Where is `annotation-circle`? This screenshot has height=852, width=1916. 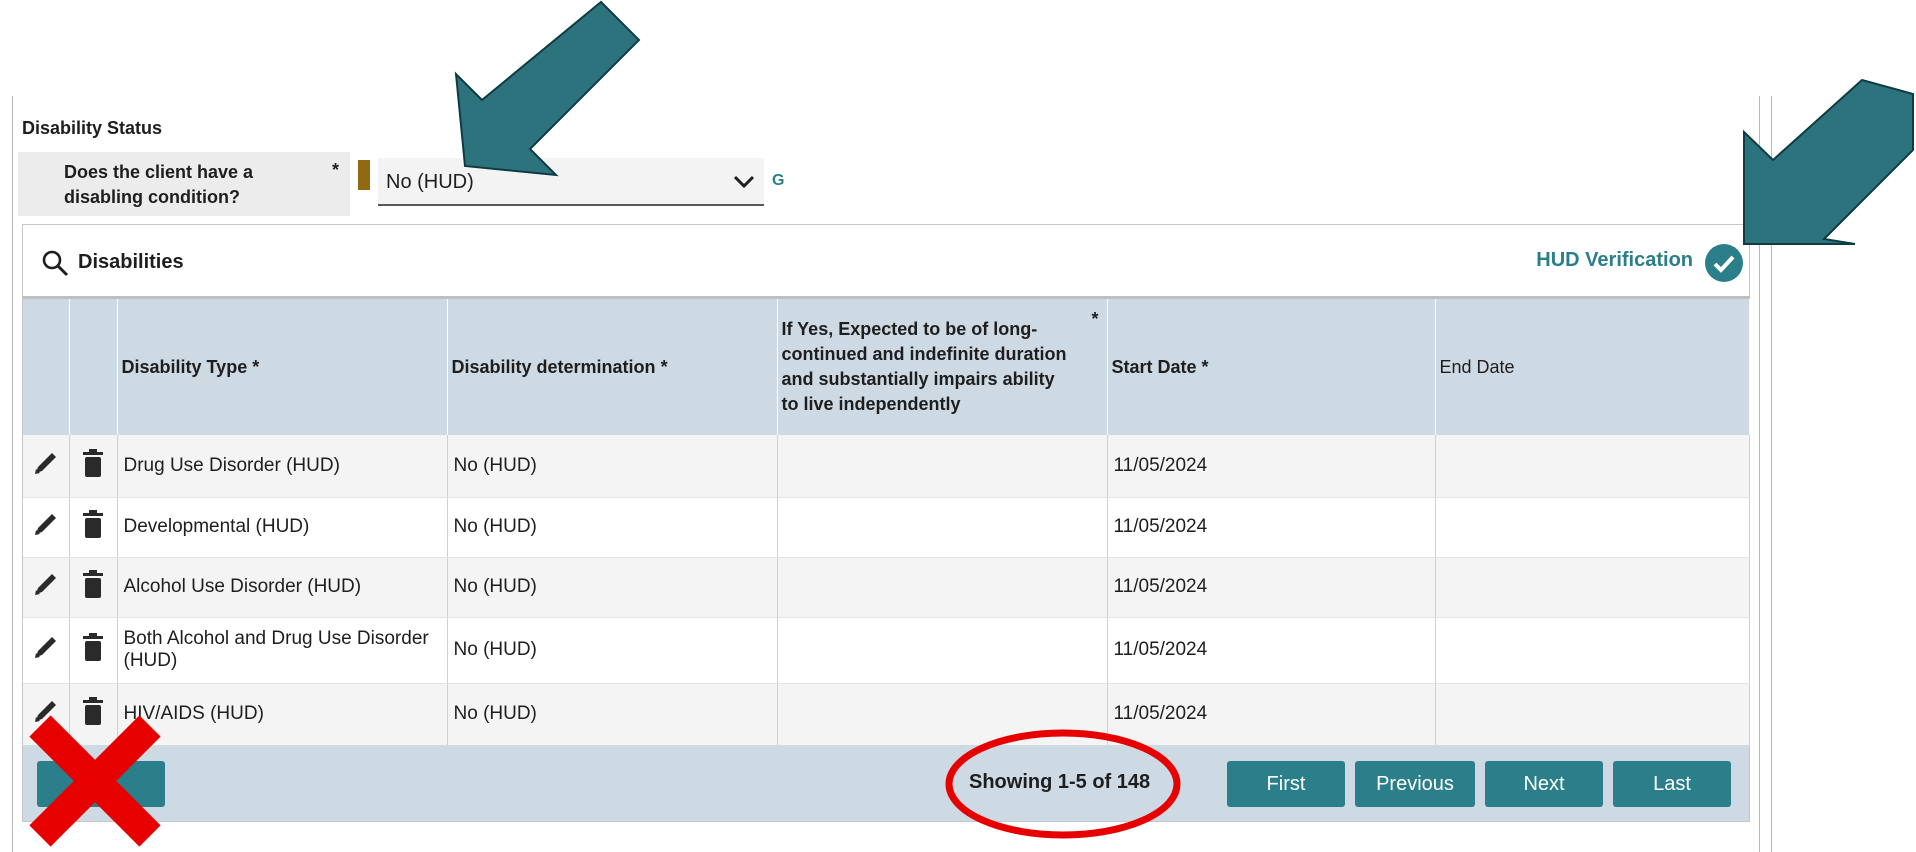
annotation-circle is located at coordinates (1063, 784).